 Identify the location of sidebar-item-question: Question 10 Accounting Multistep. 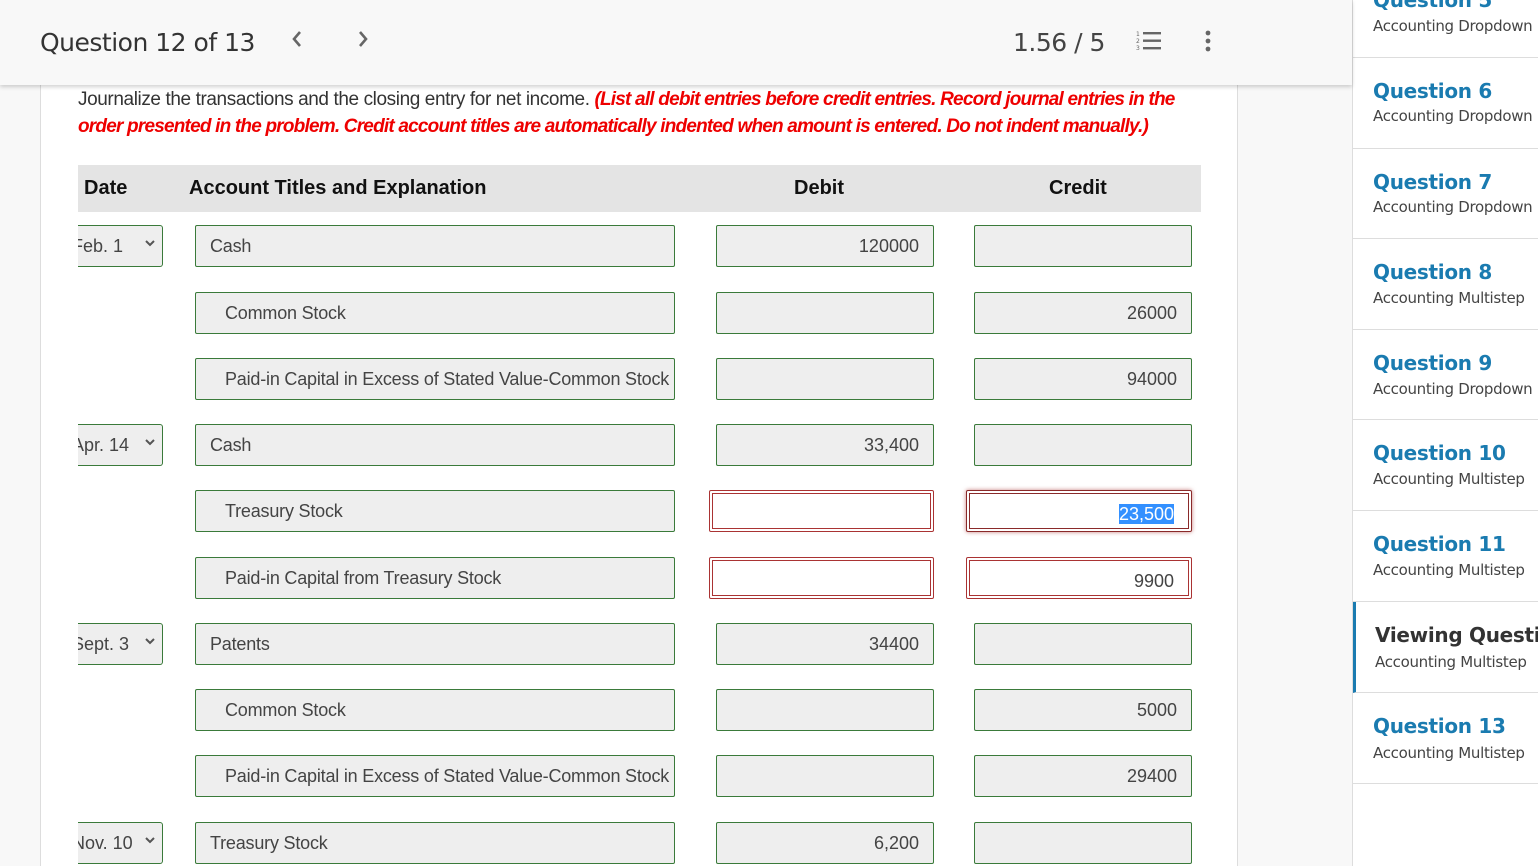
(1445, 465).